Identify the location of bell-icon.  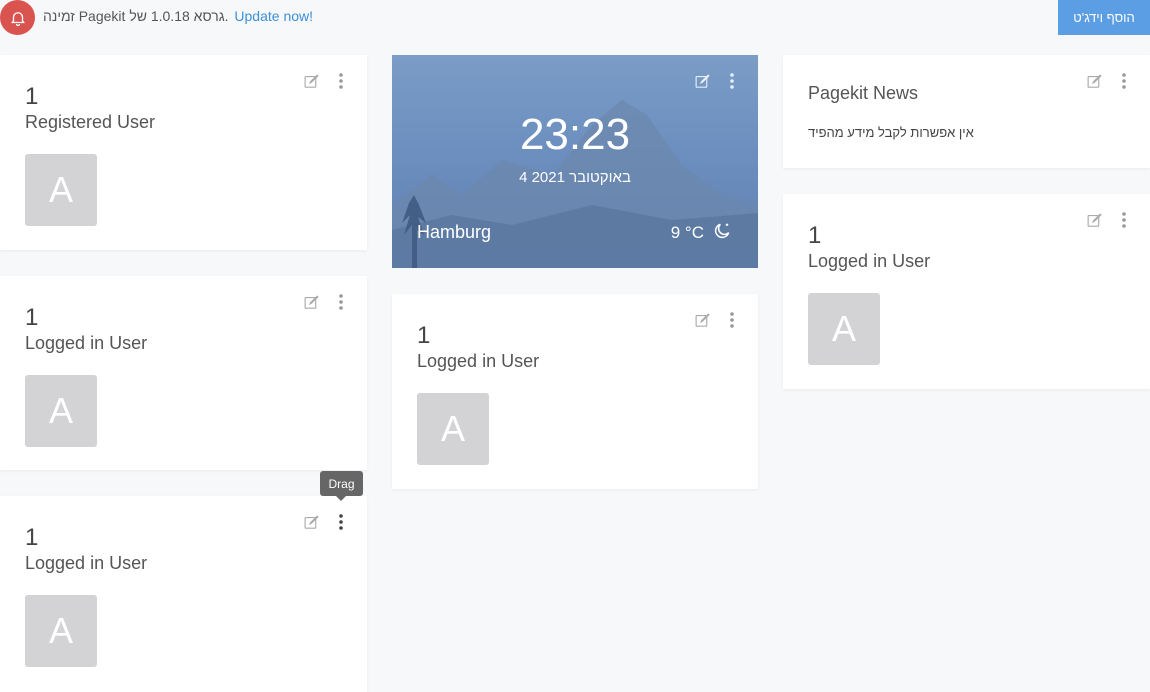
(17, 17).